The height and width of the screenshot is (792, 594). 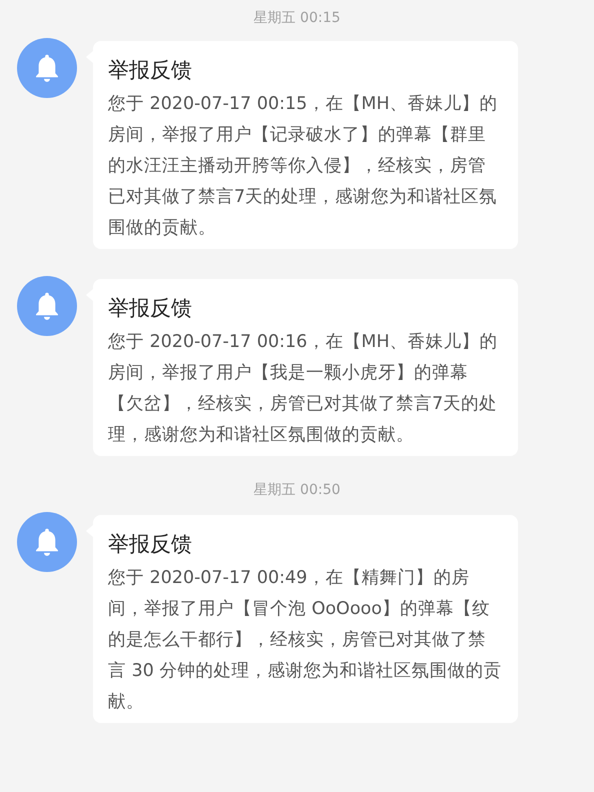 What do you see at coordinates (305, 640) in the screenshot?
I see `message-text: 您于 2020-07-17 00:49，在【精舞门】的房间，举报了用户【冒个泡 OoOooo】的弹幕【纹的是怎么干都行】，经核实，房管已对其做了禁言 30 分钟的处理，感谢您为和谐社区氛围做的贡献。` at bounding box center [305, 640].